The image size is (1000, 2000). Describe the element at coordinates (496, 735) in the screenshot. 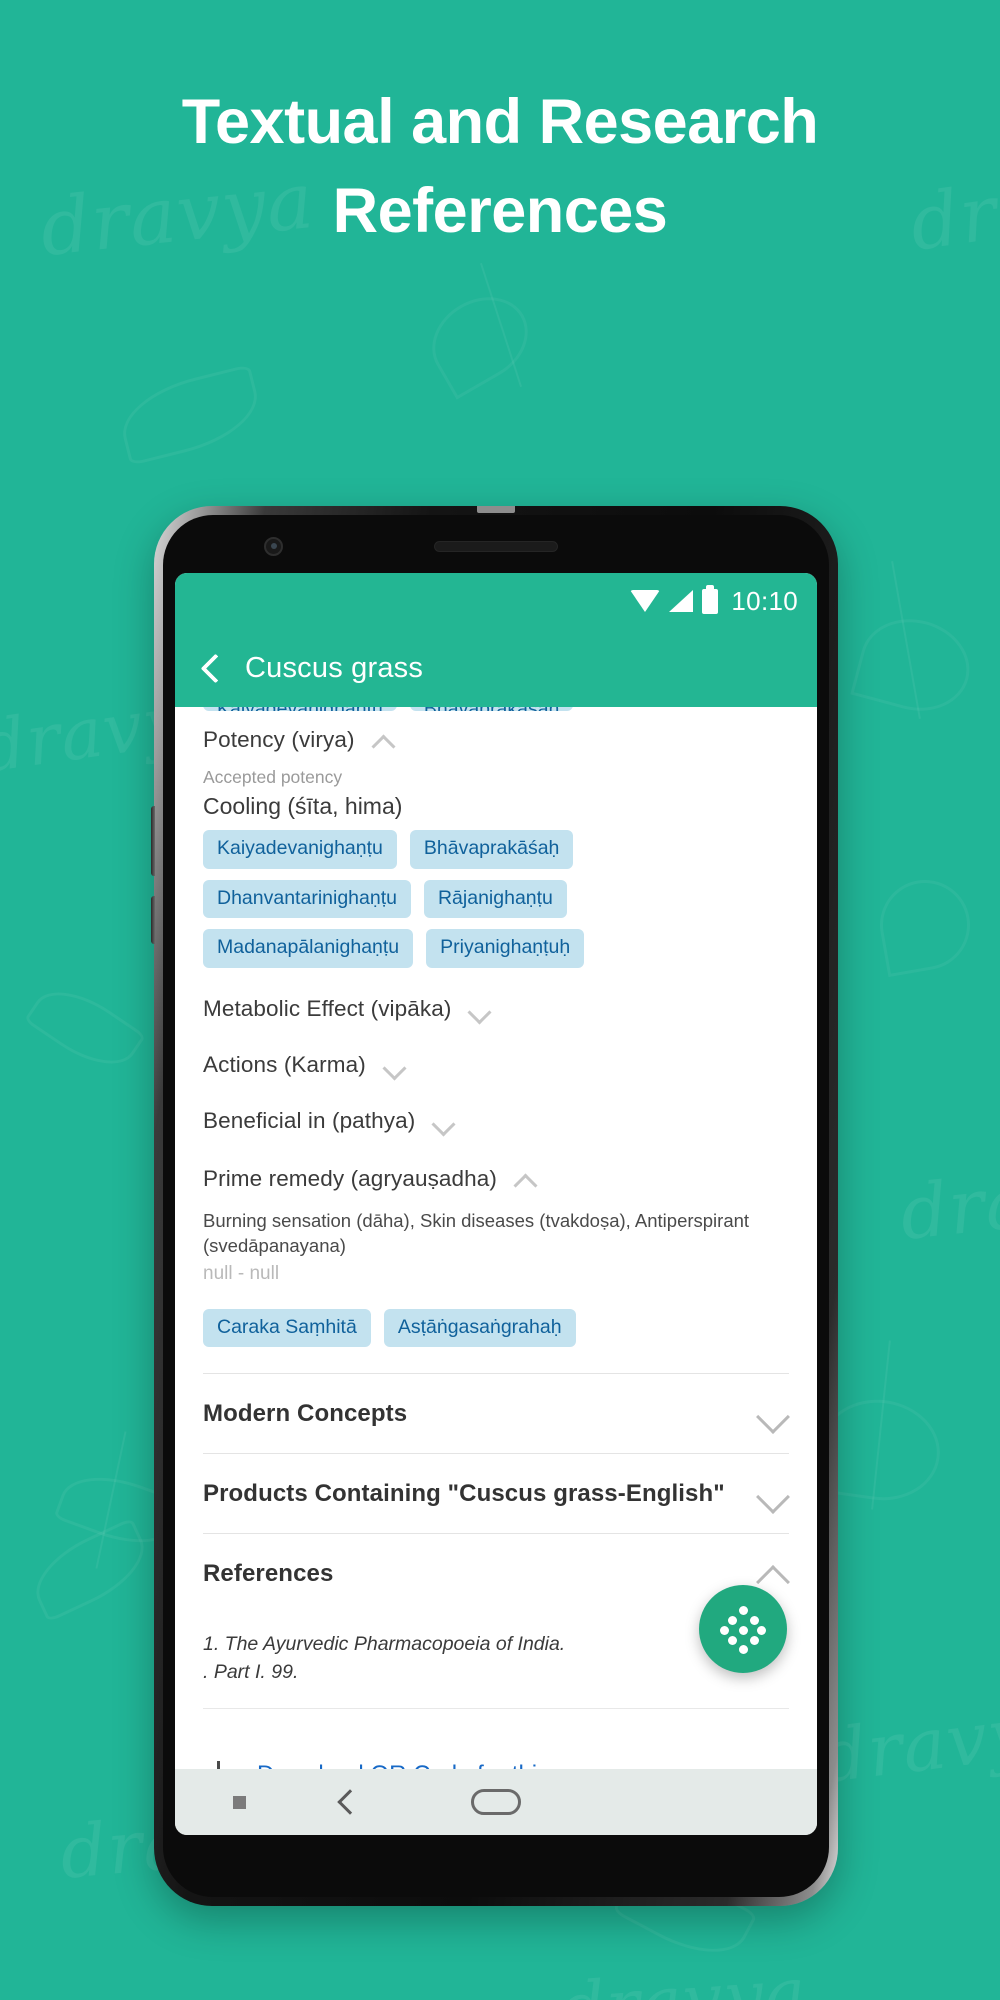

I see `accordion-potency-header: Potency (virya)` at that location.